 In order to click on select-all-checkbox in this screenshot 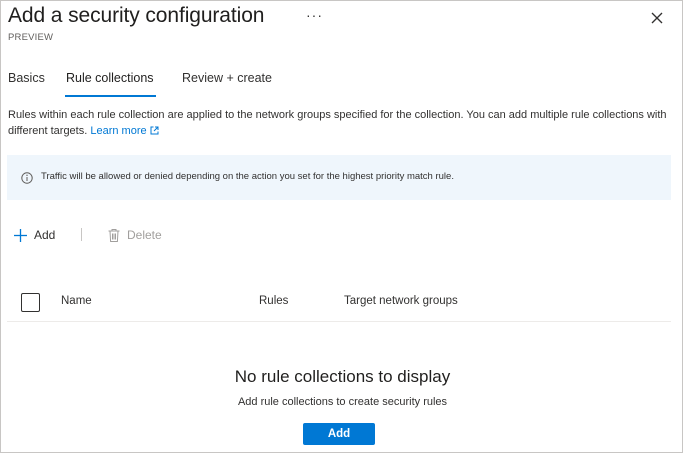, I will do `click(30, 302)`.